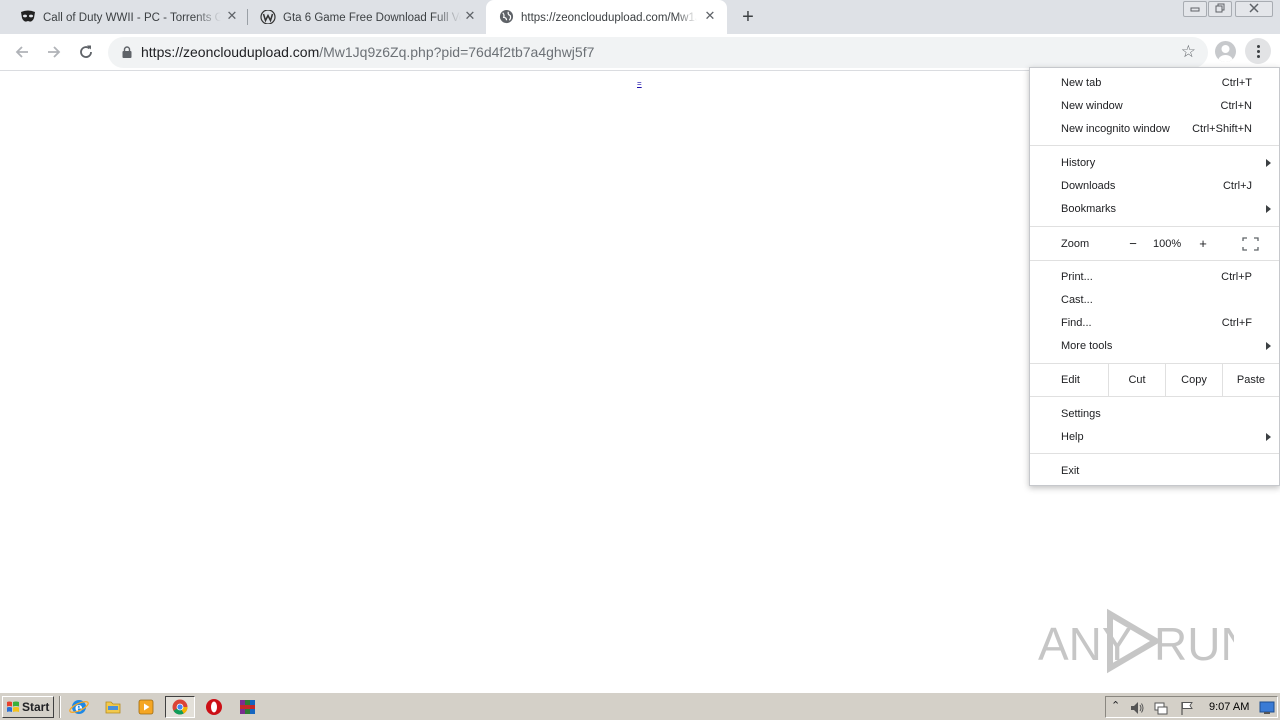 The width and height of the screenshot is (1280, 721). What do you see at coordinates (1194, 644) in the screenshot?
I see `watermark-text-right: RUN` at bounding box center [1194, 644].